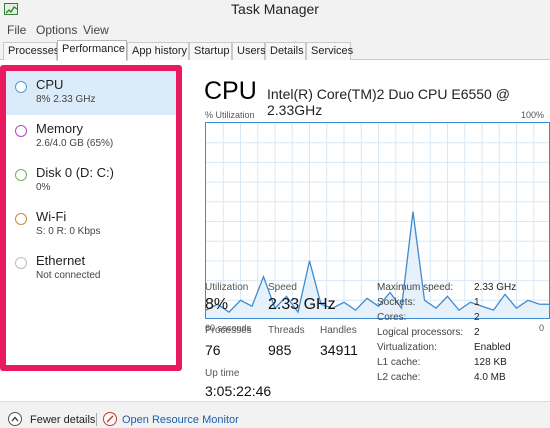 Image resolution: width=550 pixels, height=428 pixels. I want to click on threads-label: Threads, so click(286, 330).